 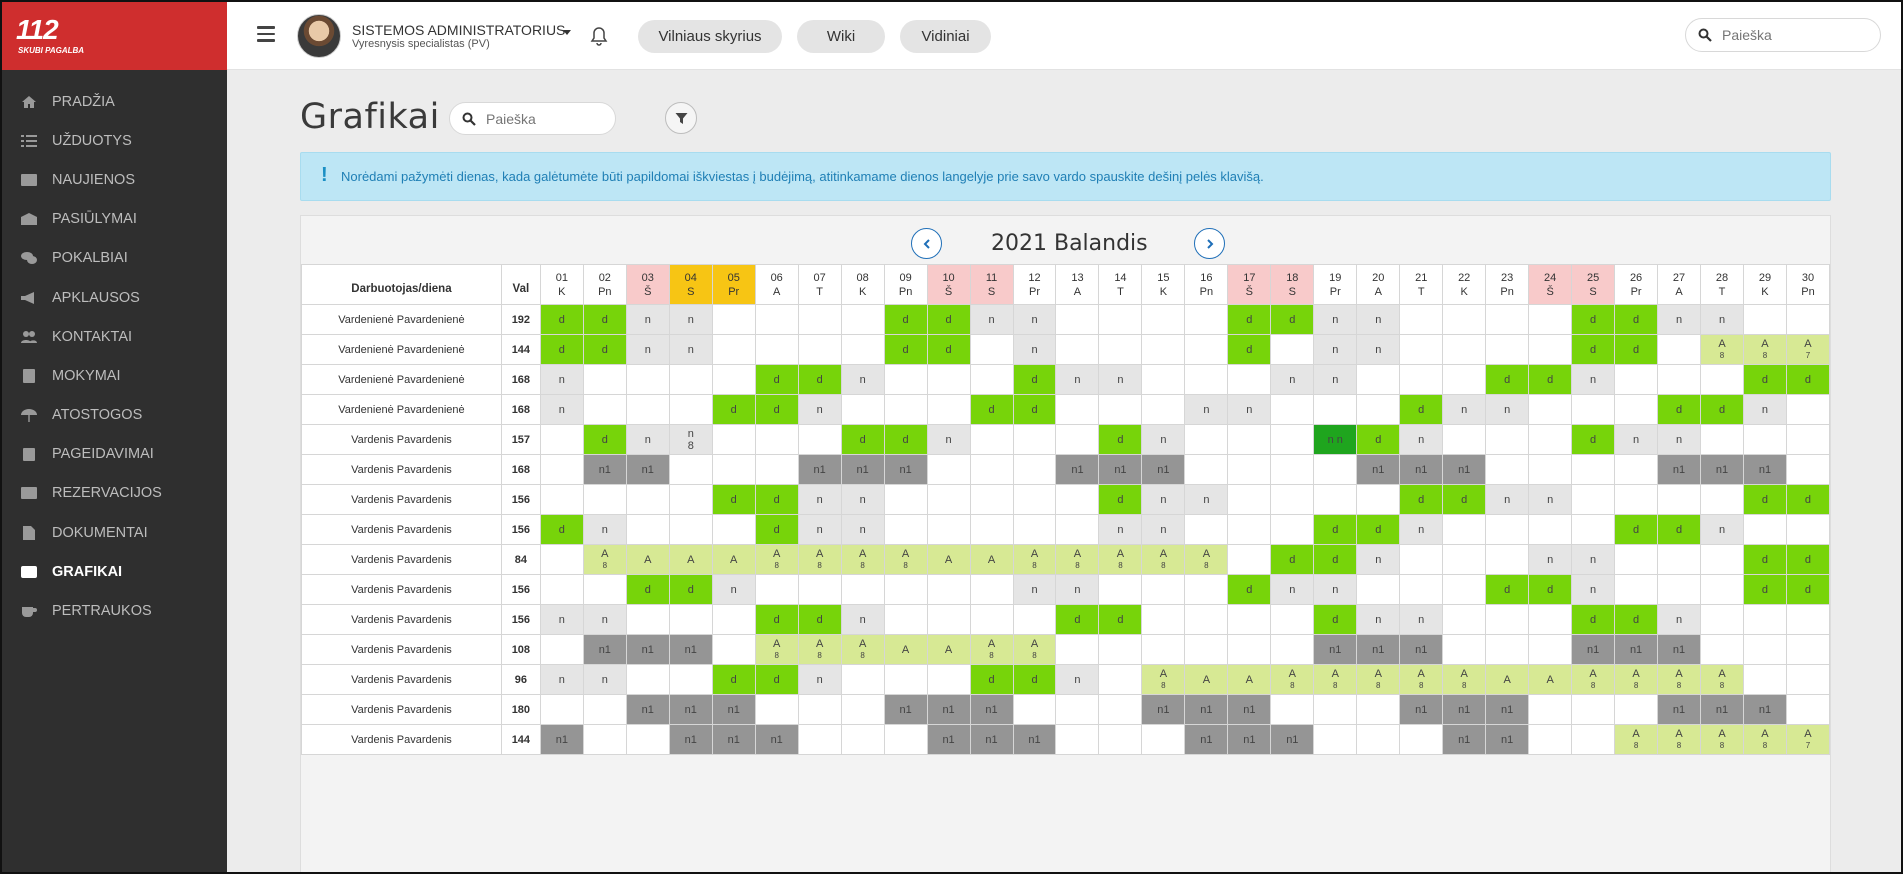 I want to click on logo: 112 SKUBI PAGALBA, so click(x=114, y=36).